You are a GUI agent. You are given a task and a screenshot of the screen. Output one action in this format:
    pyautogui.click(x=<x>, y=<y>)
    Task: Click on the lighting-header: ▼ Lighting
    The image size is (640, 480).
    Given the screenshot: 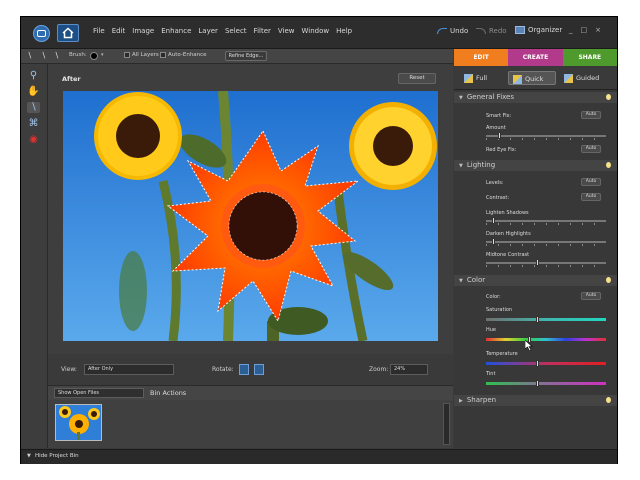 What is the action you would take?
    pyautogui.click(x=535, y=165)
    